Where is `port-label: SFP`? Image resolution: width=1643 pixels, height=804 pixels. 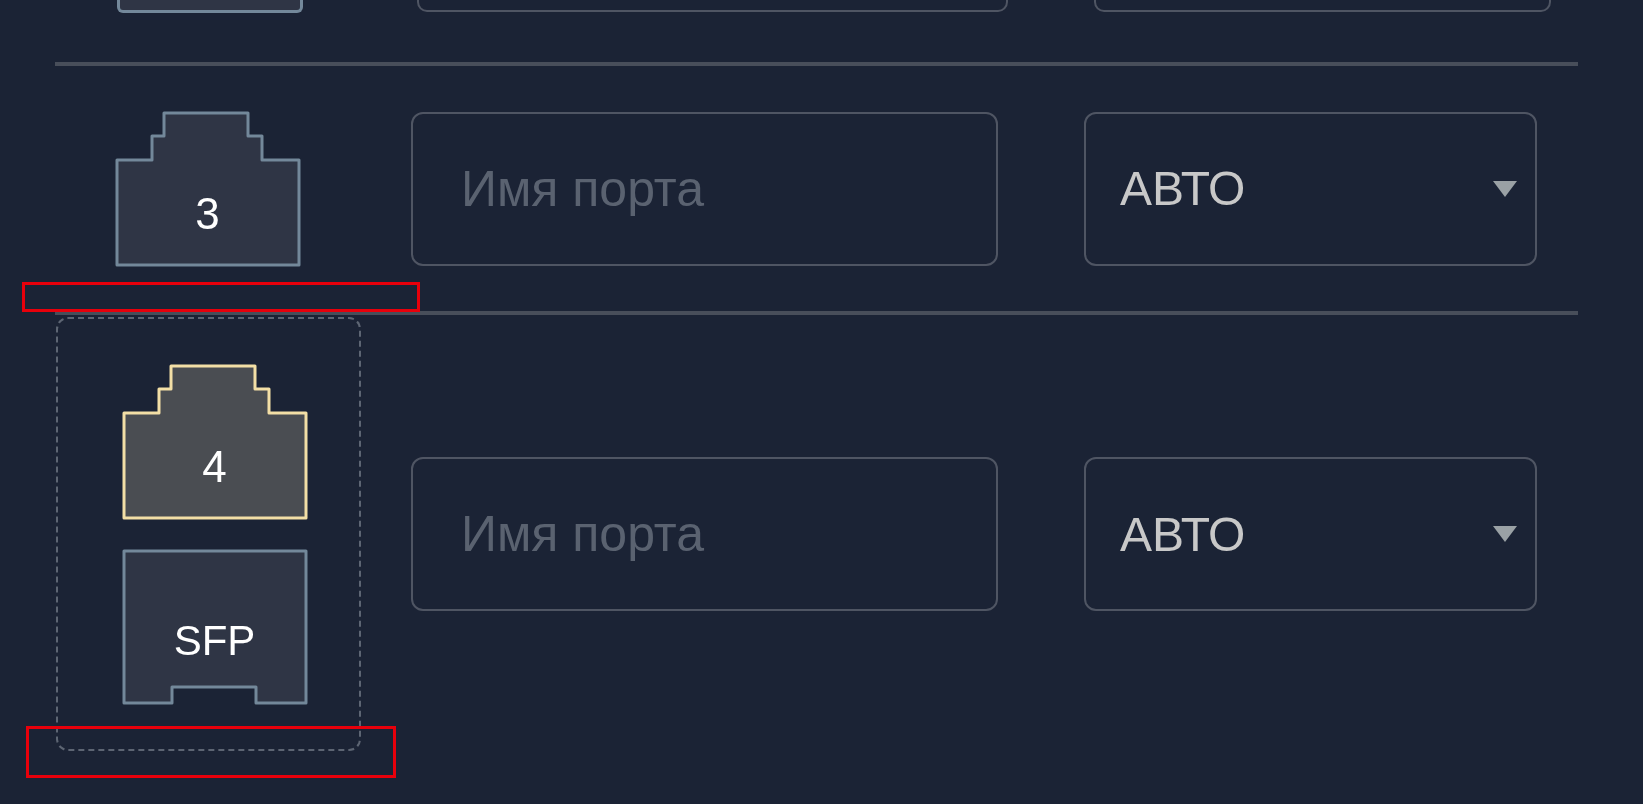
port-label: SFP is located at coordinates (214, 626).